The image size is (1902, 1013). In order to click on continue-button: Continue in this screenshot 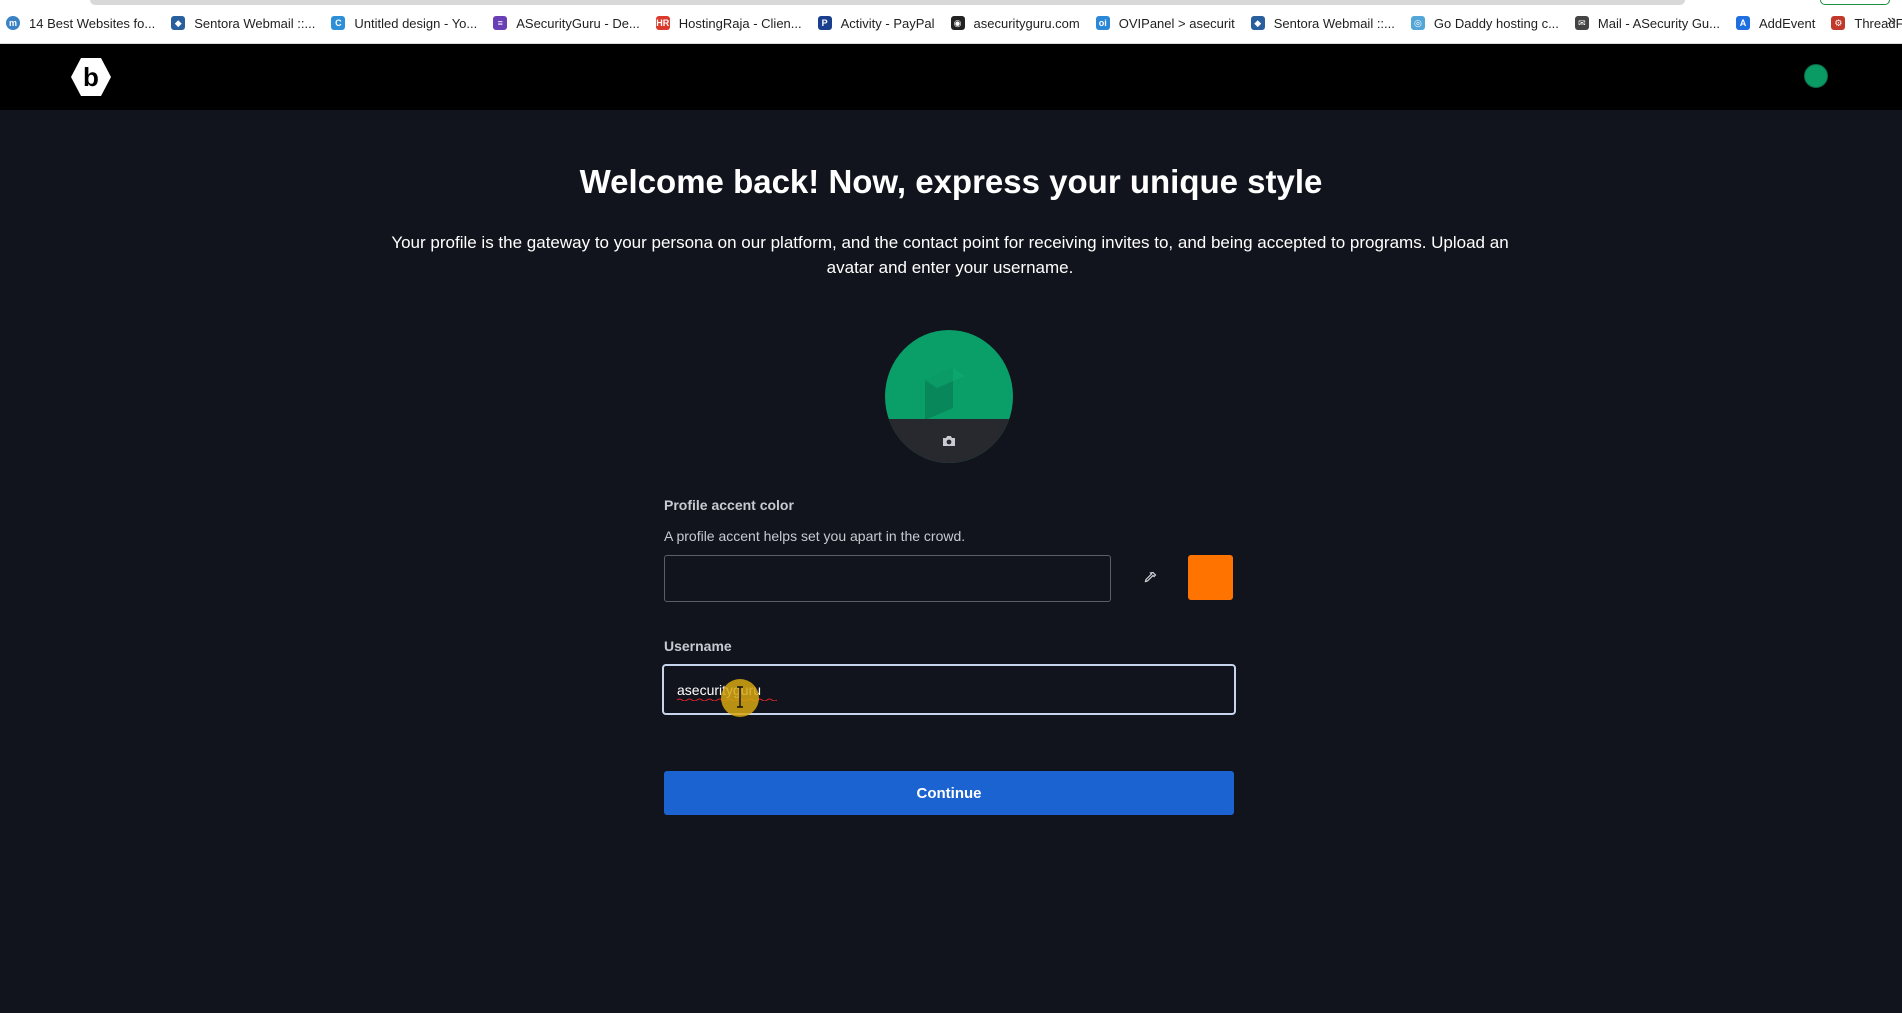, I will do `click(949, 793)`.